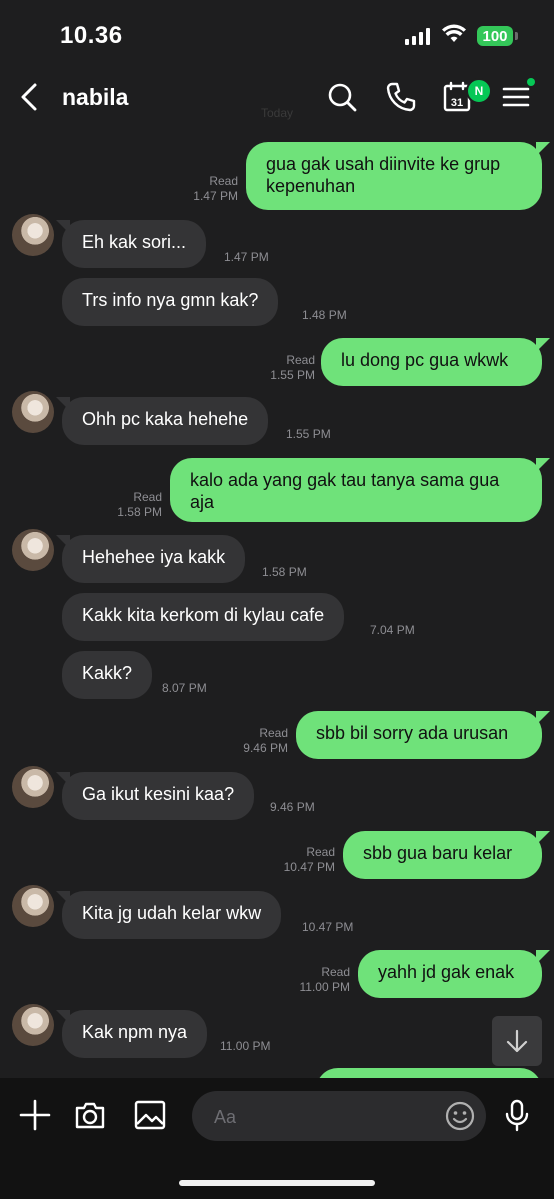 The height and width of the screenshot is (1199, 554). I want to click on message-text: Trs info nya gmn kak?, so click(170, 300).